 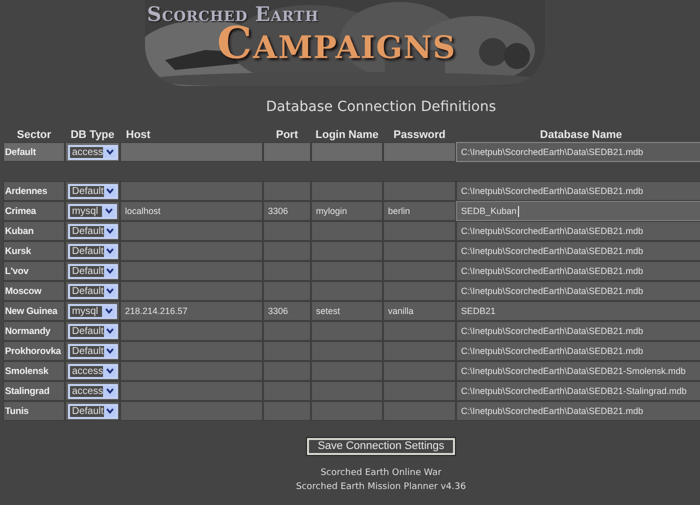 What do you see at coordinates (420, 135) in the screenshot?
I see `column-header: Password` at bounding box center [420, 135].